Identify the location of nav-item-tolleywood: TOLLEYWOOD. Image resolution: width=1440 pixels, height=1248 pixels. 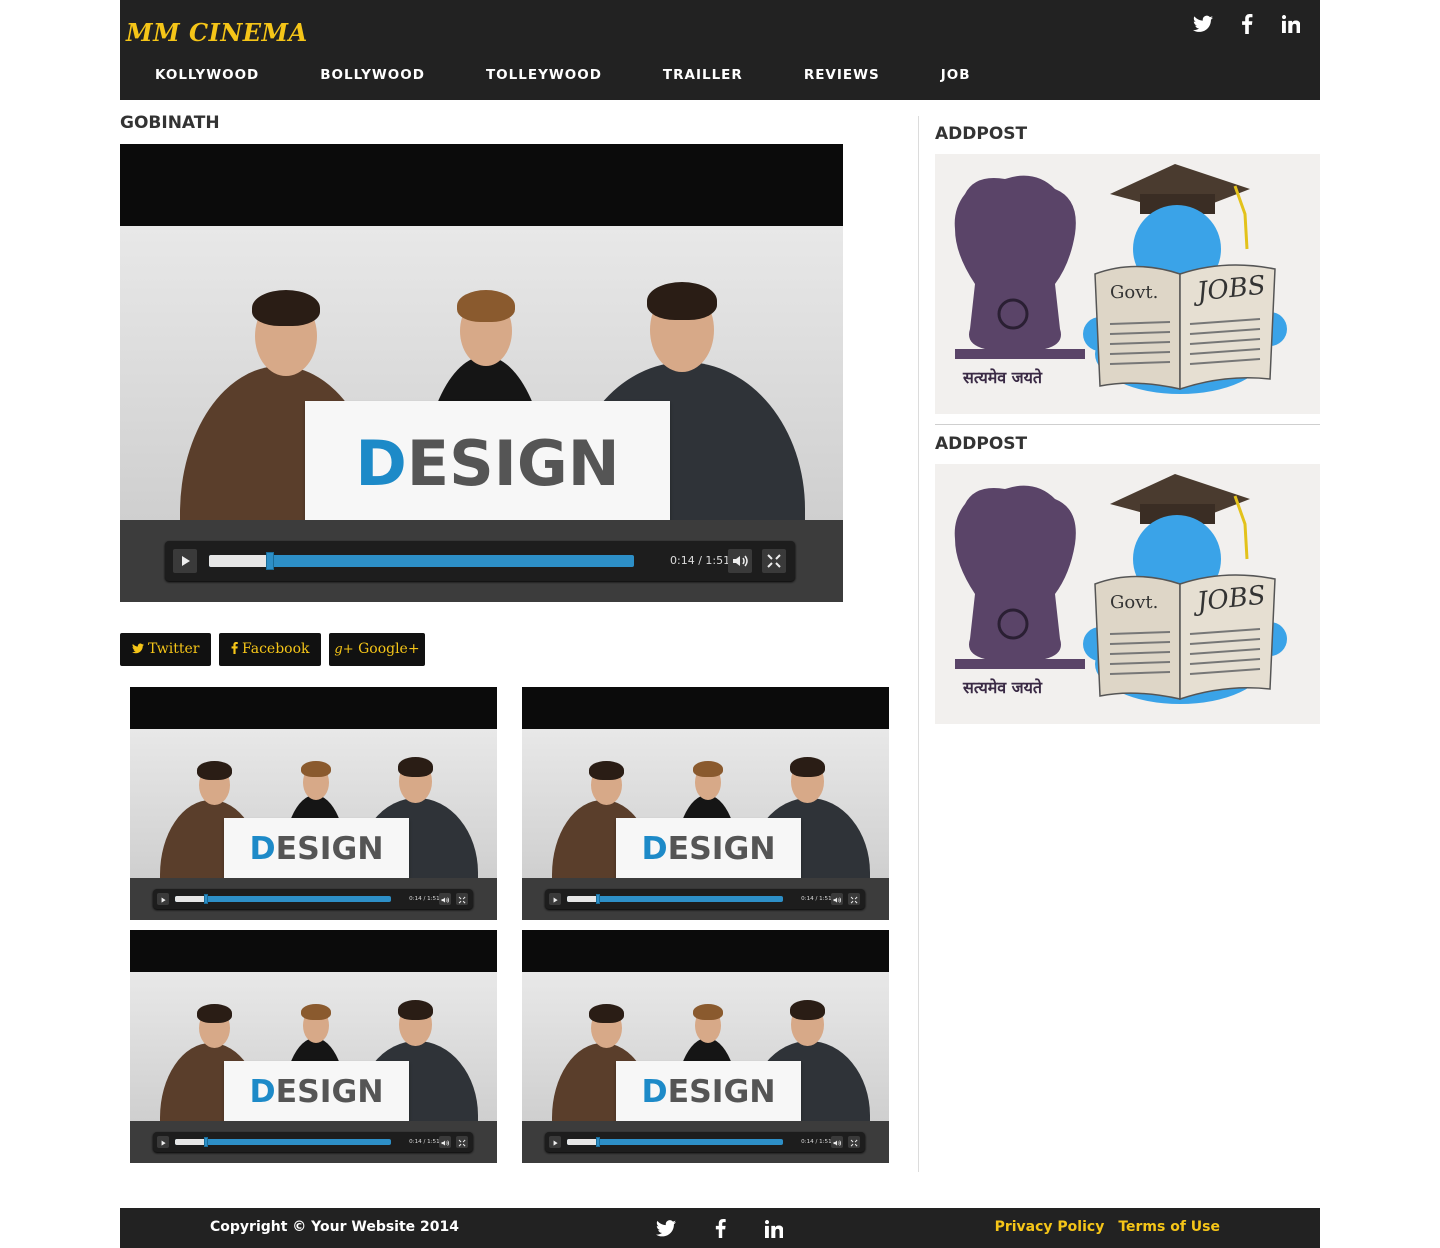
(544, 75).